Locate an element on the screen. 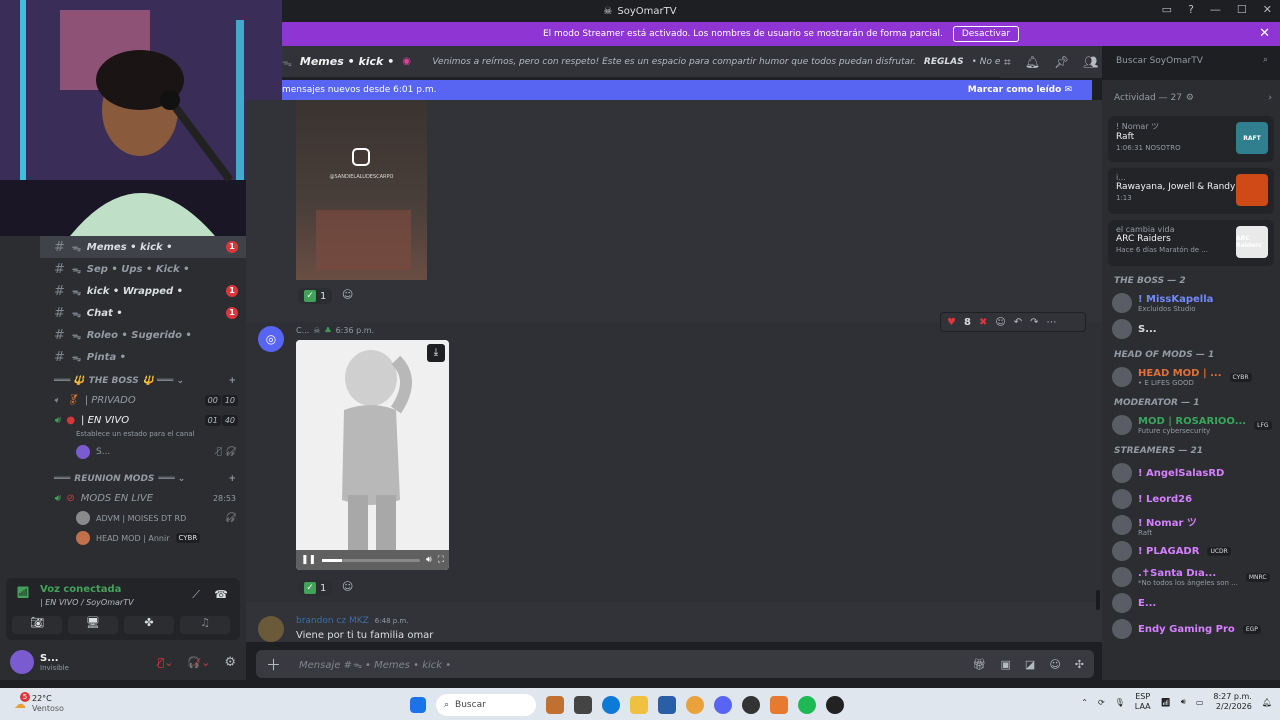 The width and height of the screenshot is (1280, 720). channel-item: # ᯓ kick • Wrapped • 1 is located at coordinates (143, 291).